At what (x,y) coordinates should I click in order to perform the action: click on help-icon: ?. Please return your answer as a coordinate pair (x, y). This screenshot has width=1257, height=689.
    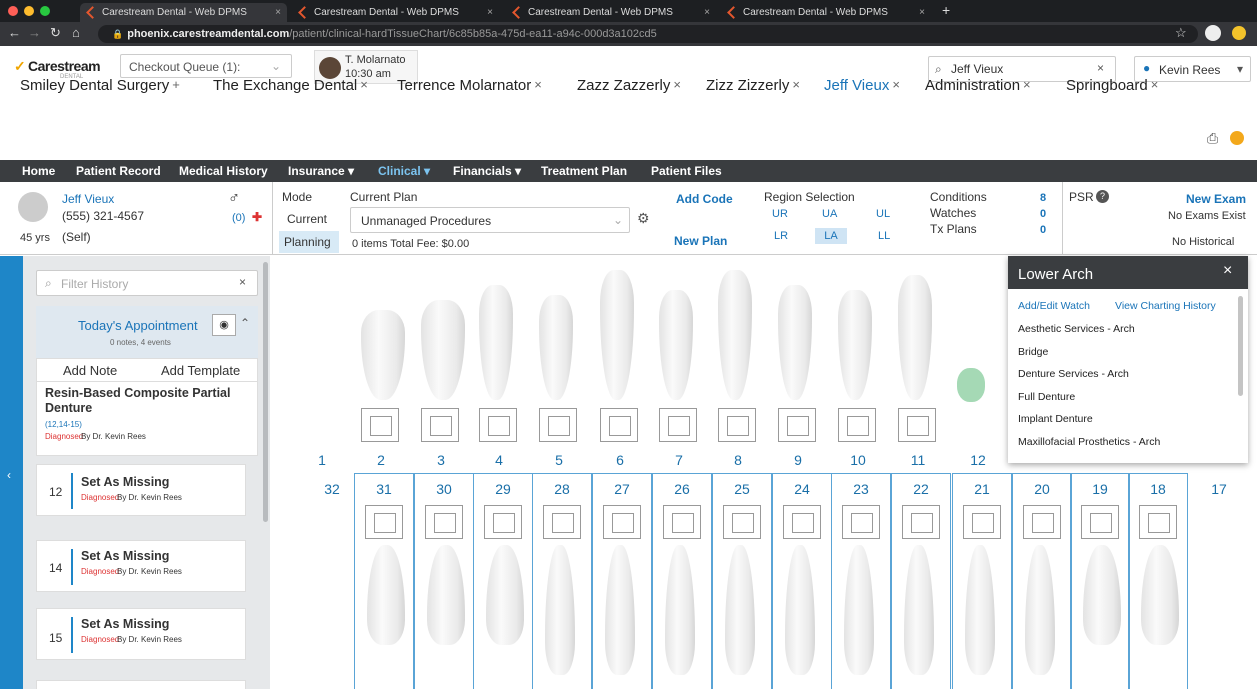
    Looking at the image, I should click on (1102, 196).